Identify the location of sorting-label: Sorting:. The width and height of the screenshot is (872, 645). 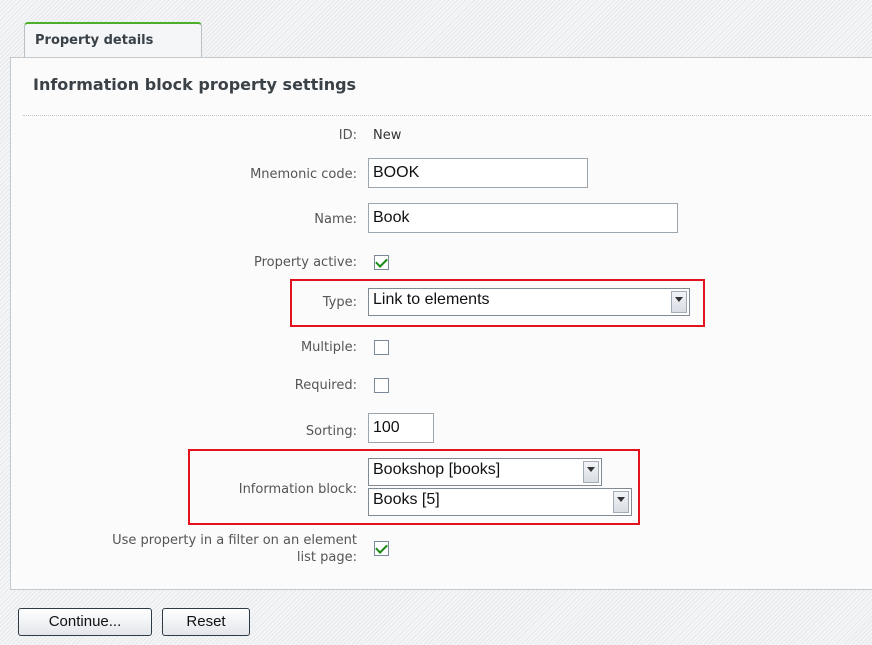
(331, 431).